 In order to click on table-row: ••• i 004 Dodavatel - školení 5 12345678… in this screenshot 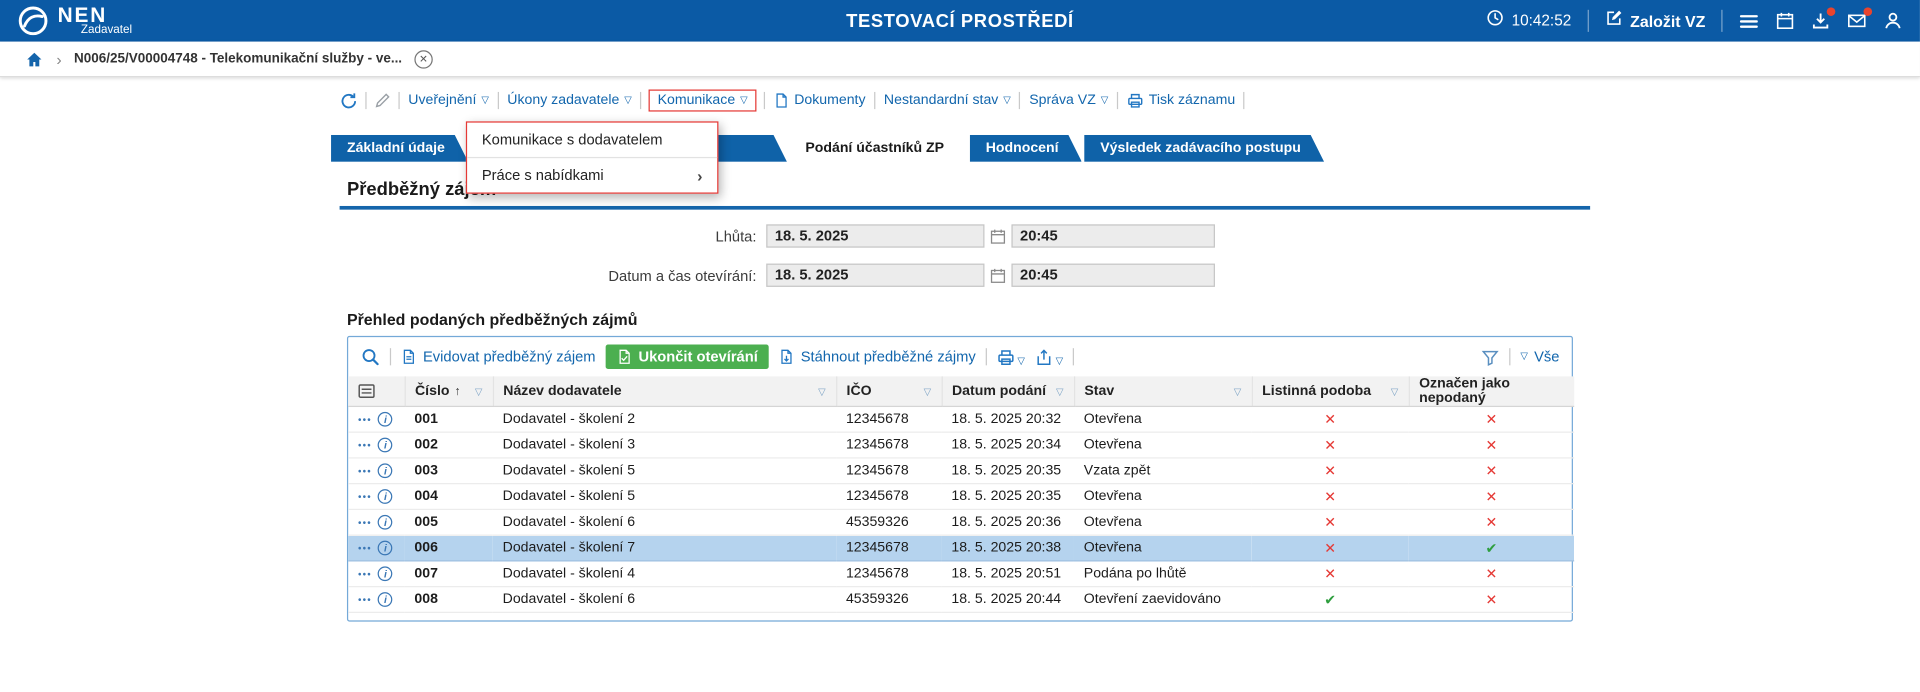, I will do `click(961, 497)`.